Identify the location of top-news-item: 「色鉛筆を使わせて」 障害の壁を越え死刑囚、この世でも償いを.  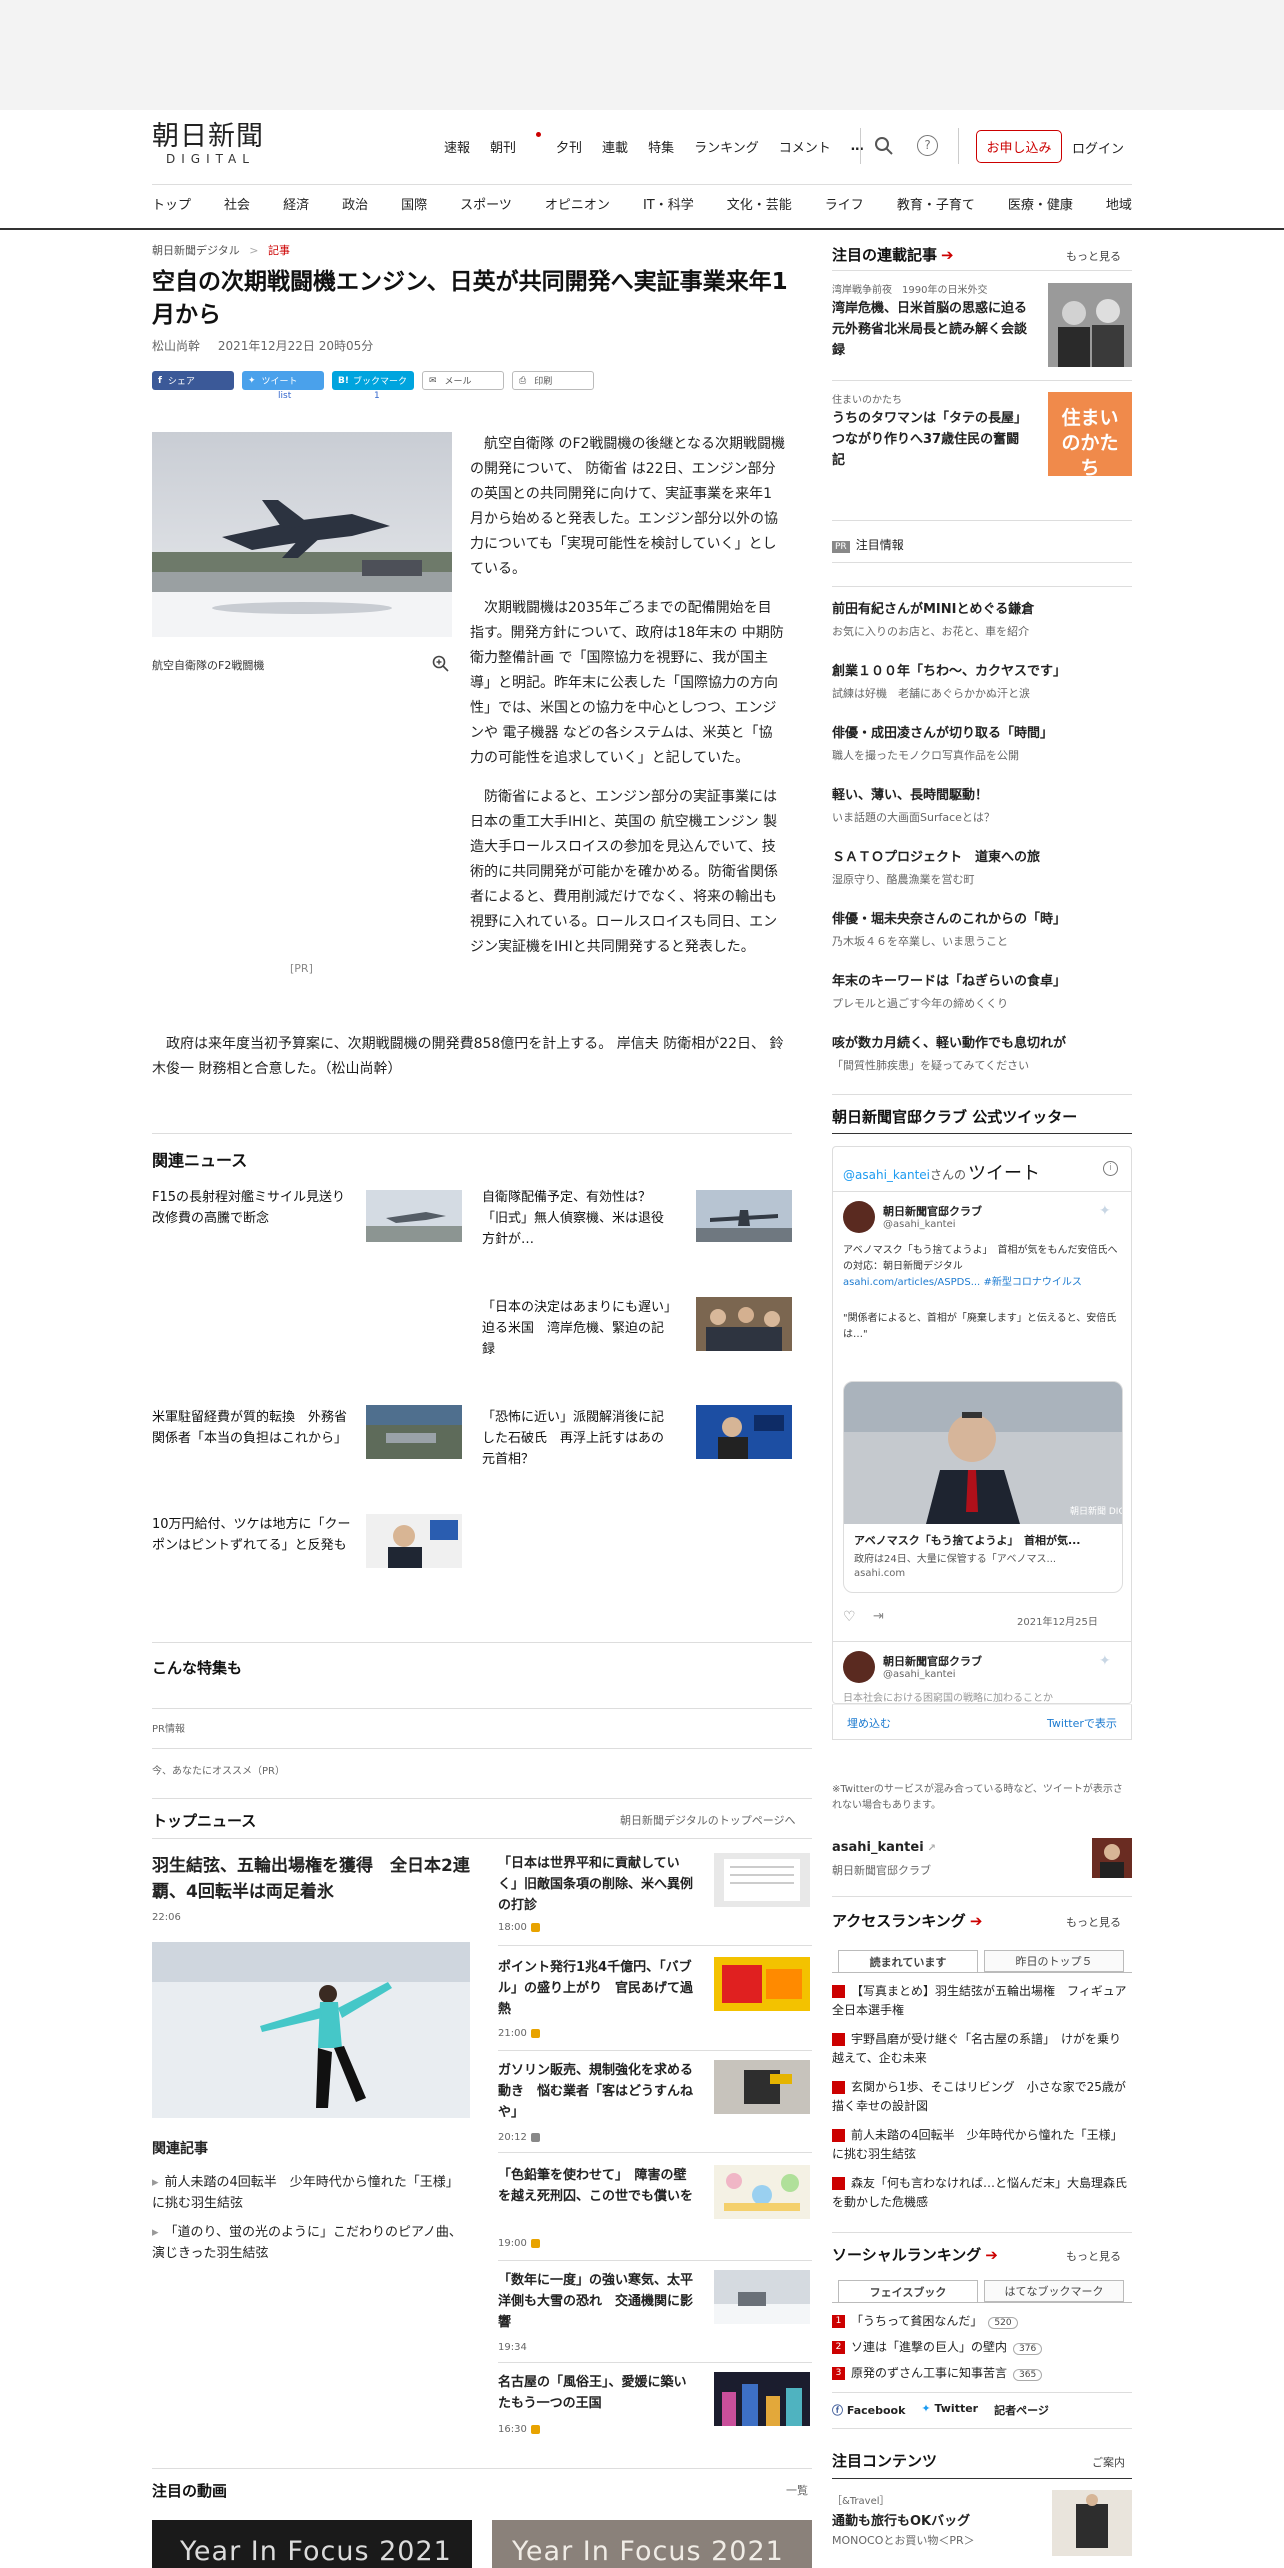
(598, 2186).